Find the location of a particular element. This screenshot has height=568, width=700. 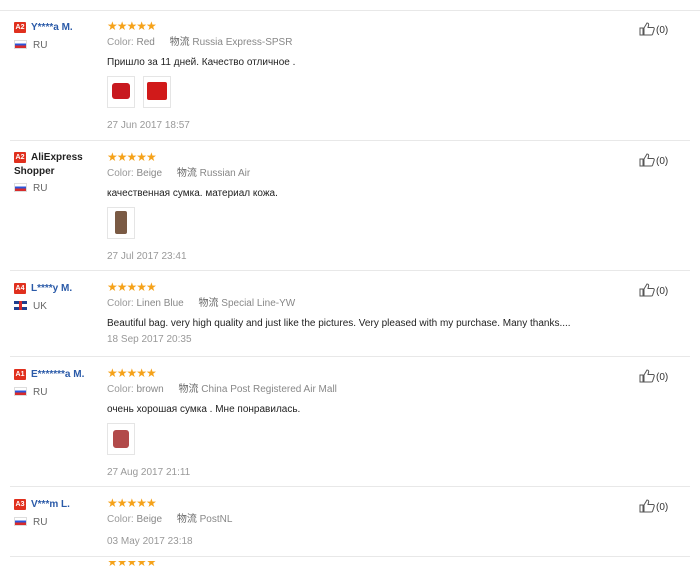

top-divider is located at coordinates (350, 10).